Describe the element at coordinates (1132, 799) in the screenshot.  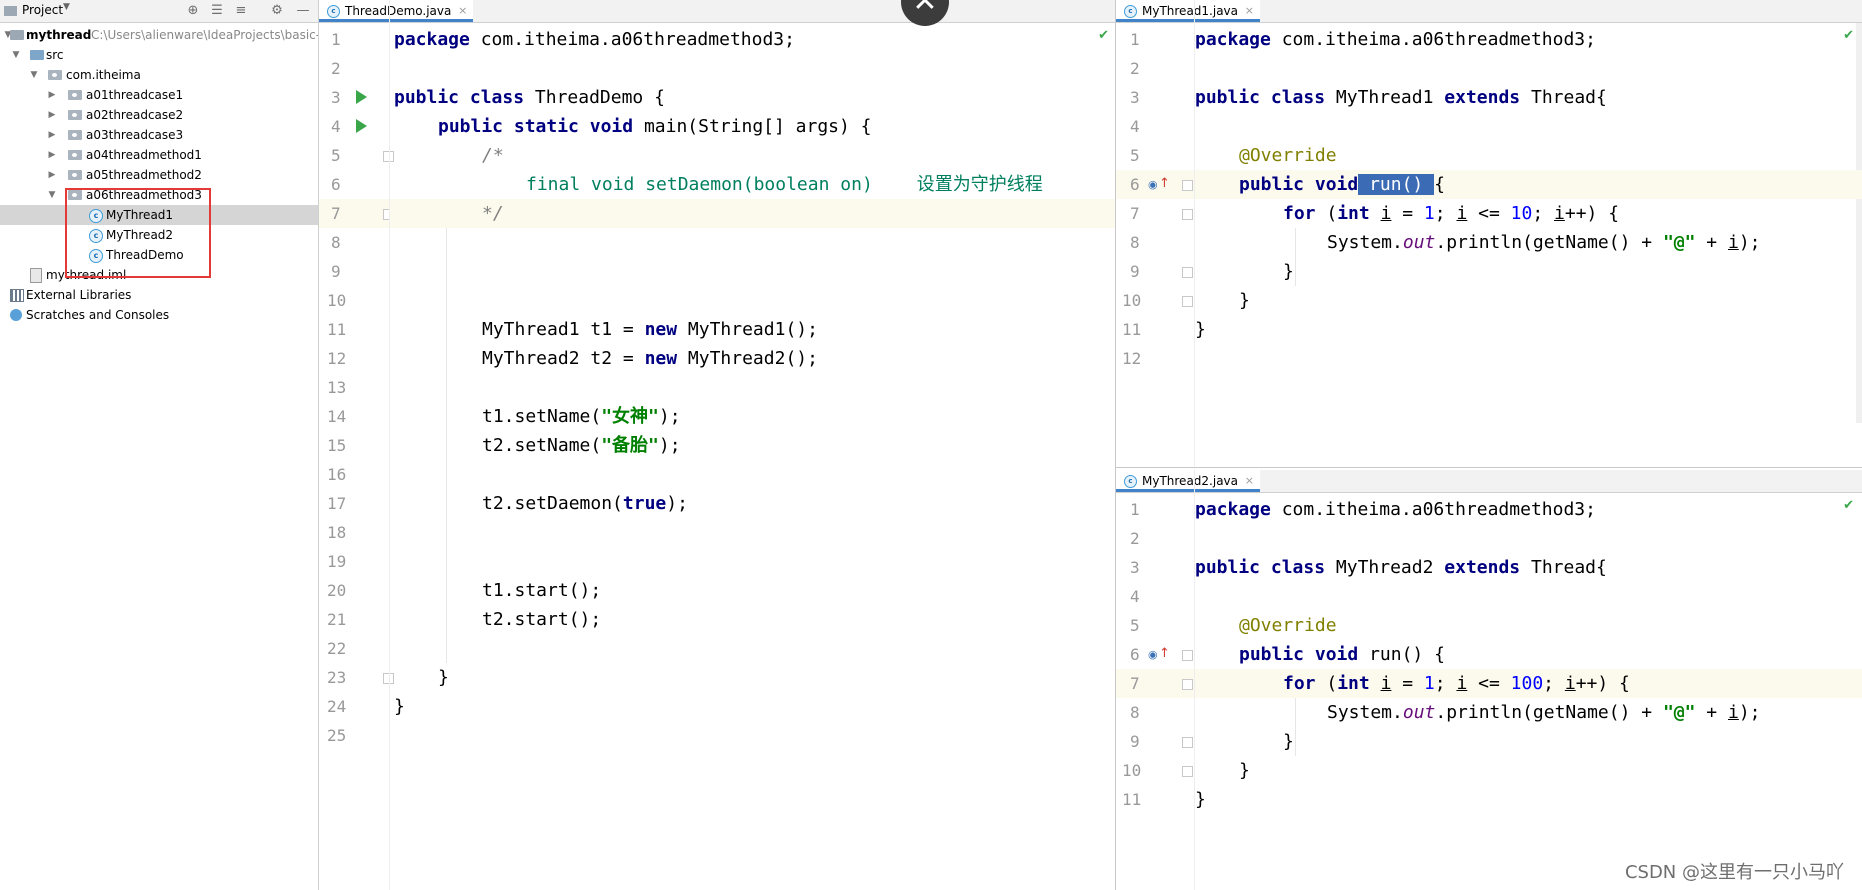
I see `line-number: 11` at that location.